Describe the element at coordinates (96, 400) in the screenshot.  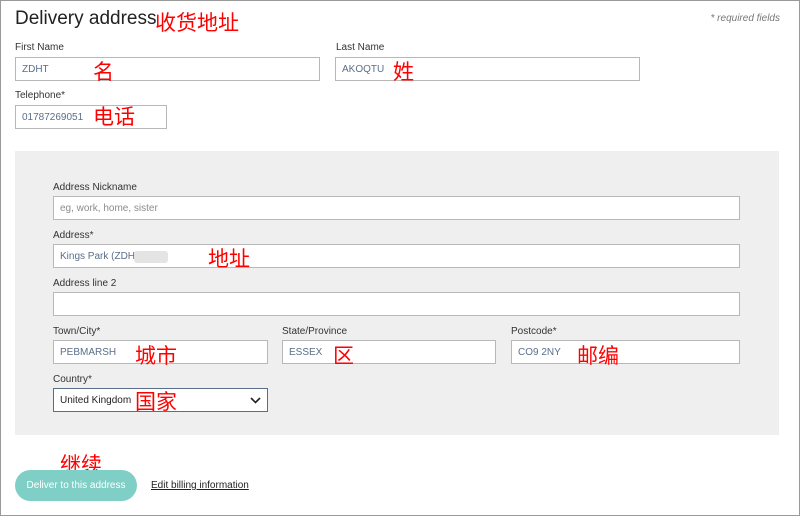
I see `country-value: United Kingdom` at that location.